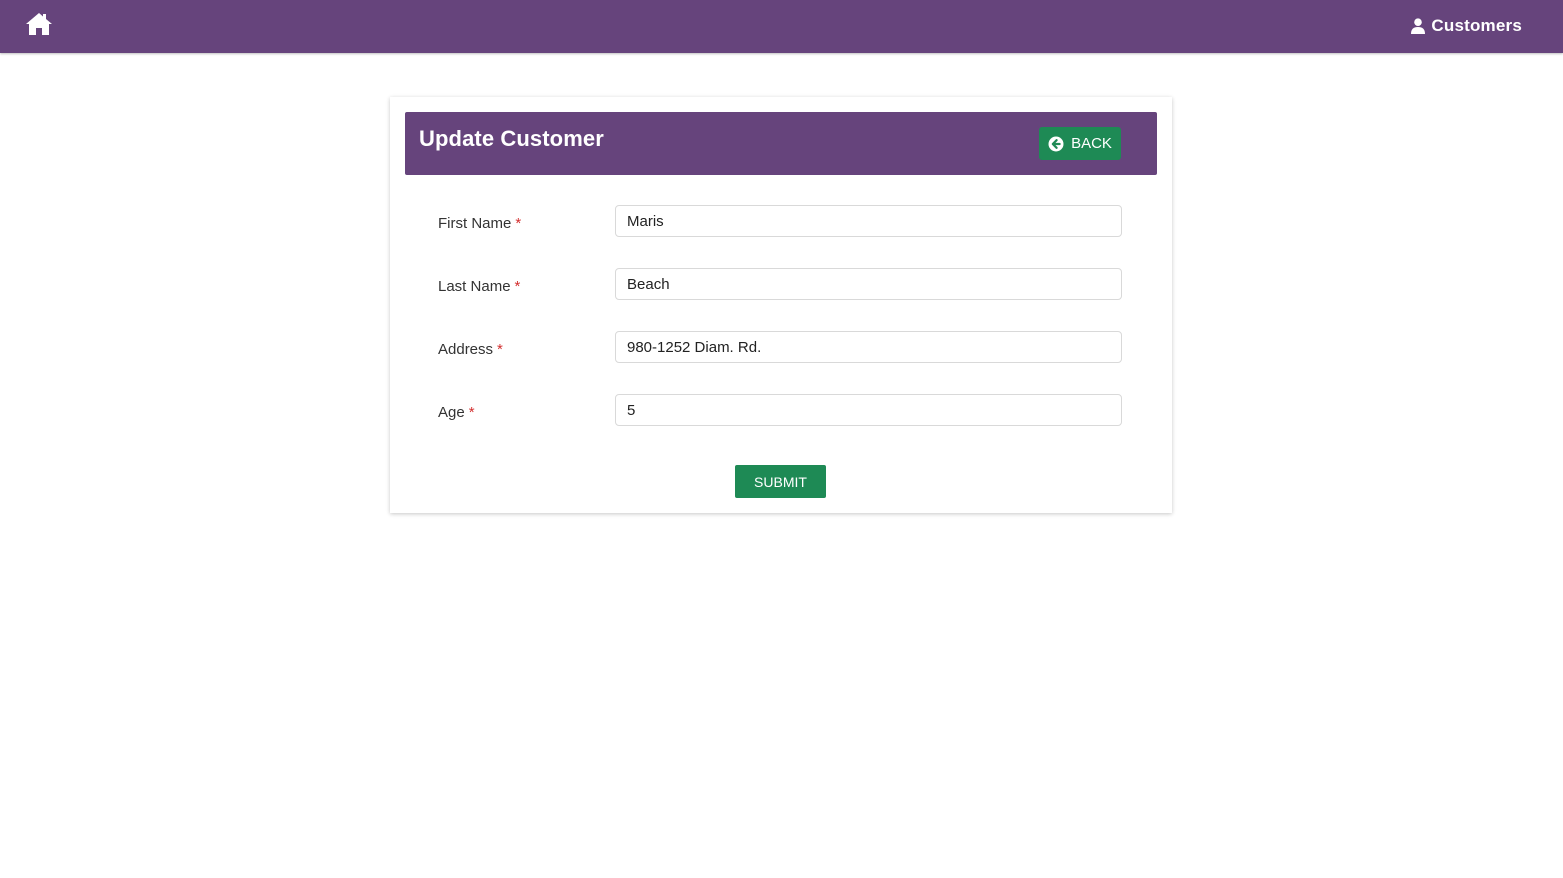 This screenshot has height=878, width=1563. What do you see at coordinates (868, 221) in the screenshot?
I see `first-name-input` at bounding box center [868, 221].